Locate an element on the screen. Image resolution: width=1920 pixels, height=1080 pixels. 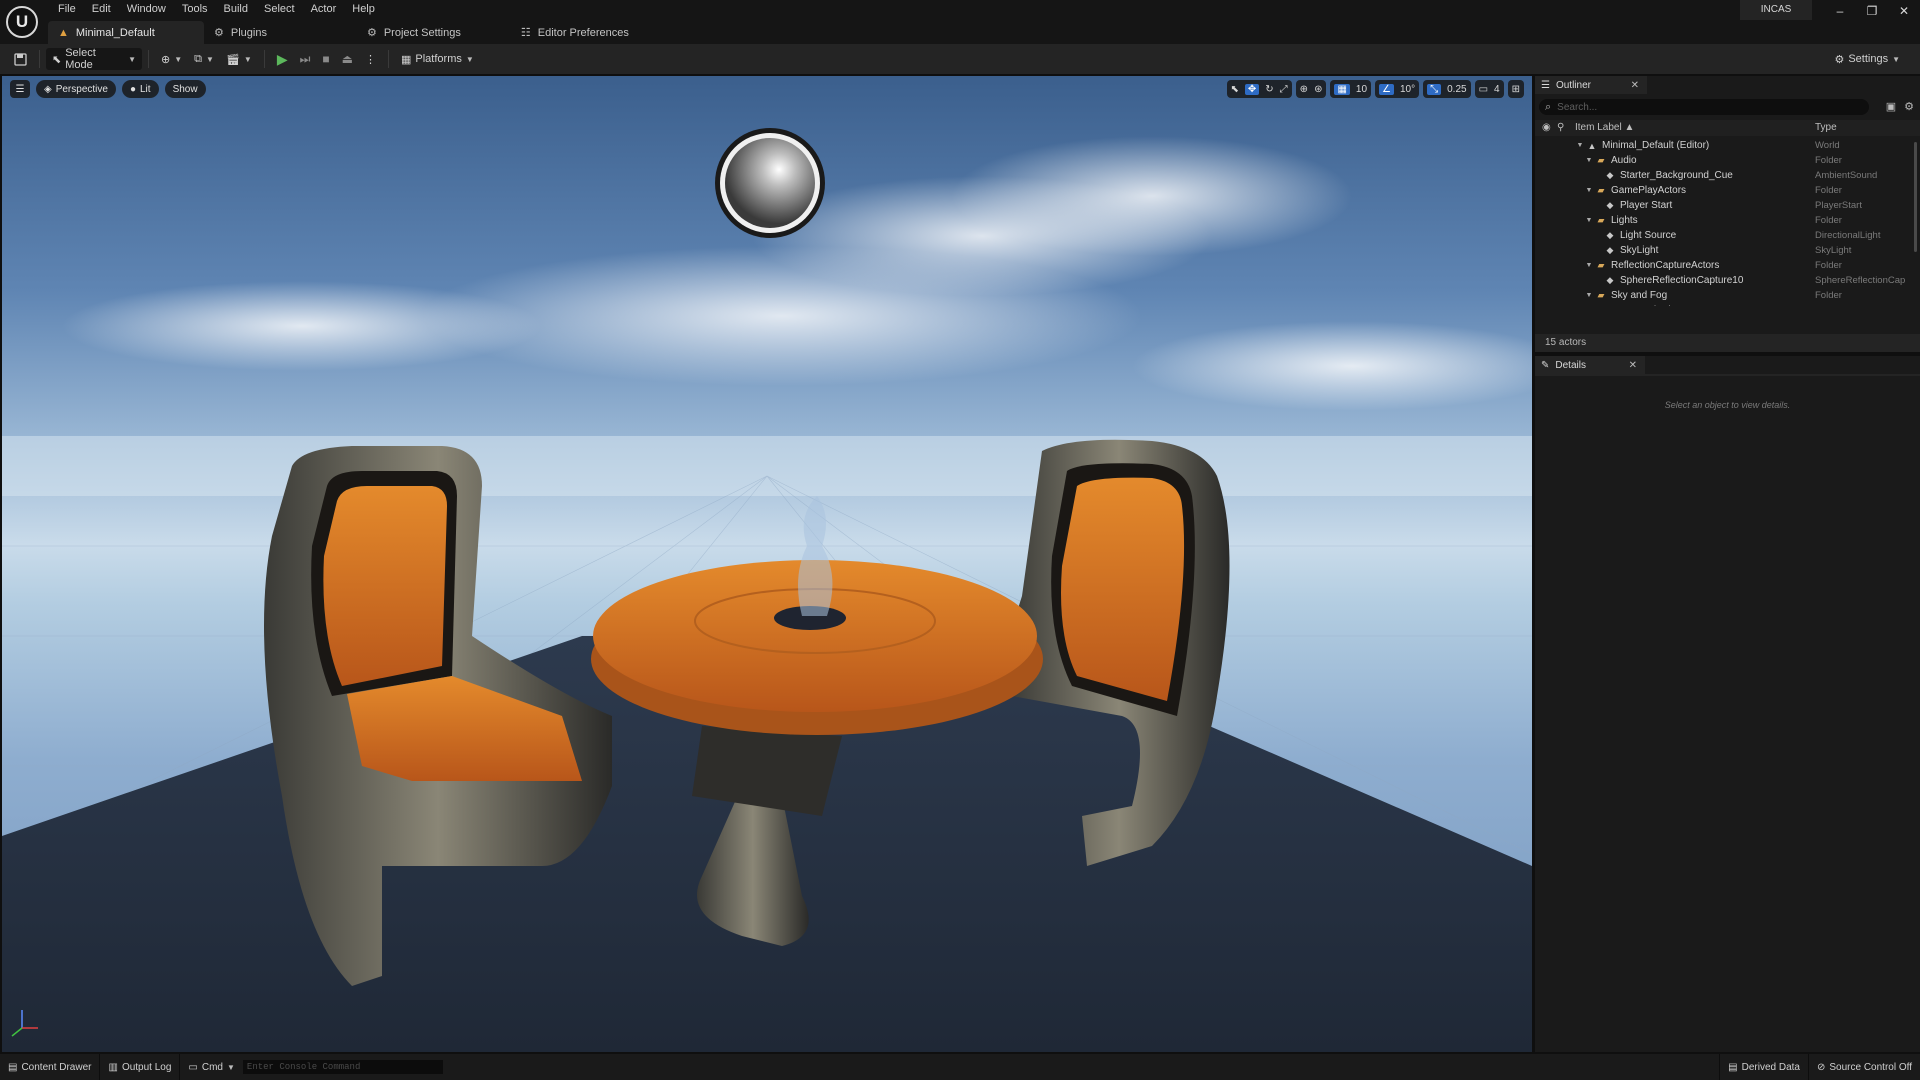
outliner-row-label: Minimal_Default (Editor) is located at coordinates (1656, 145).